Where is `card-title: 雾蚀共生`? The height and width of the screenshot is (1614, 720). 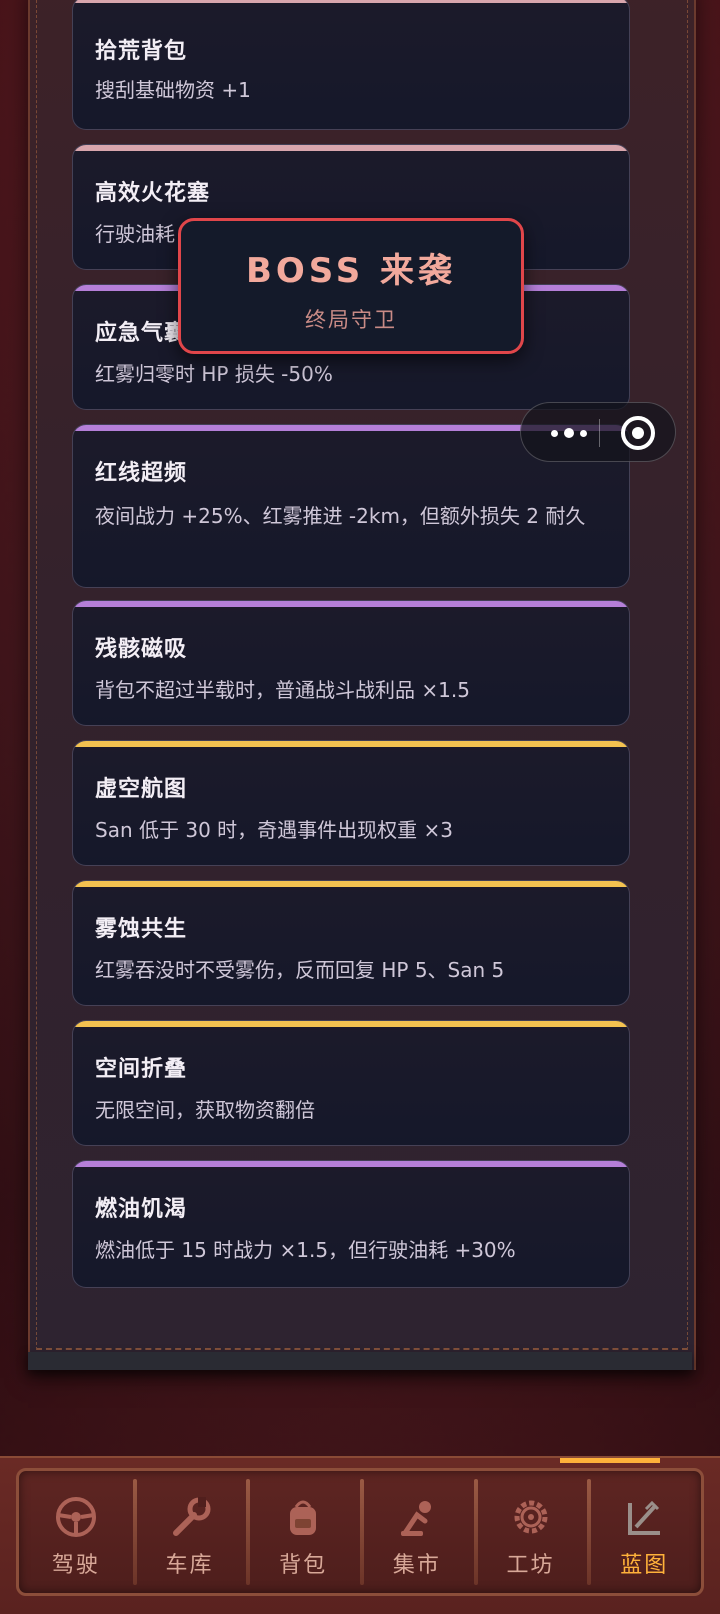 card-title: 雾蚀共生 is located at coordinates (141, 929).